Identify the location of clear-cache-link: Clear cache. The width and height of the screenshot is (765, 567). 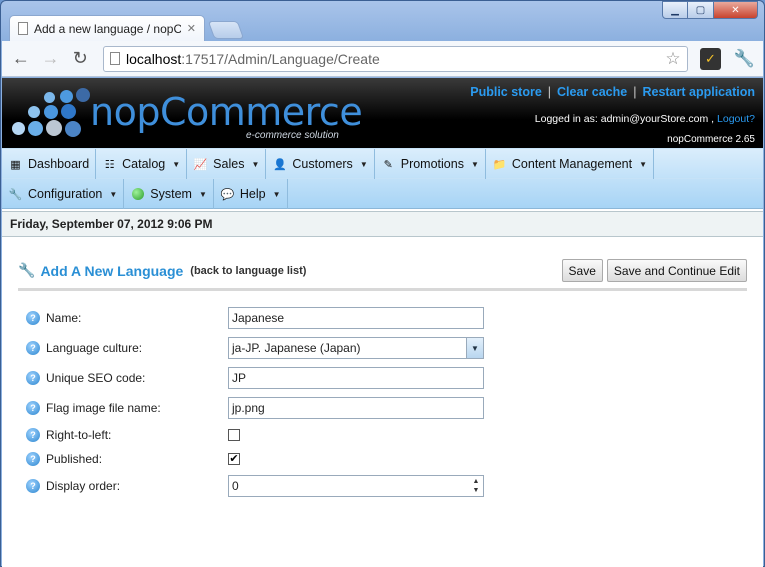
(592, 92).